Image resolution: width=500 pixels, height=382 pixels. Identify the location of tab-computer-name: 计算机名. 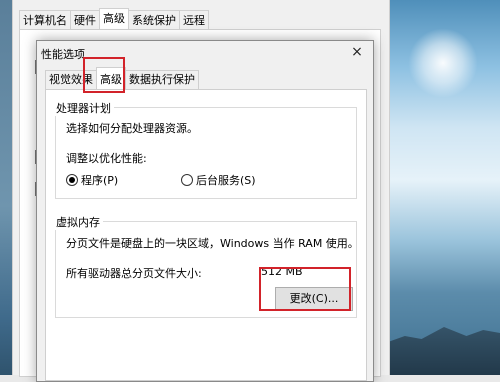
(45, 20).